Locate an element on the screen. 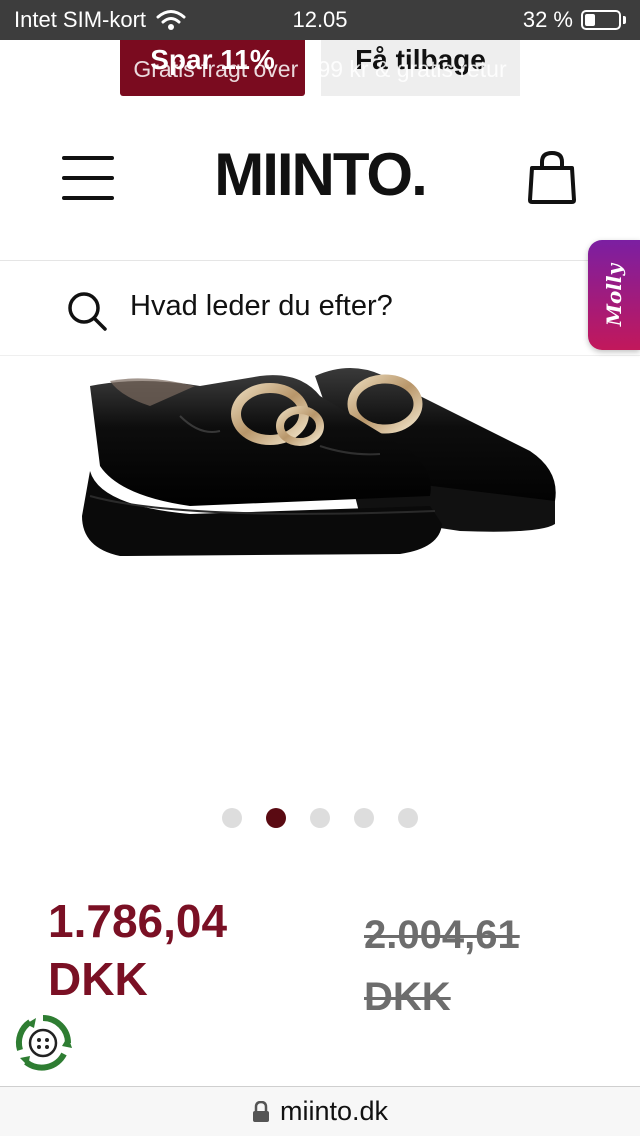 The width and height of the screenshot is (640, 1136). current-price: 1.786,04 DKK is located at coordinates (178, 950).